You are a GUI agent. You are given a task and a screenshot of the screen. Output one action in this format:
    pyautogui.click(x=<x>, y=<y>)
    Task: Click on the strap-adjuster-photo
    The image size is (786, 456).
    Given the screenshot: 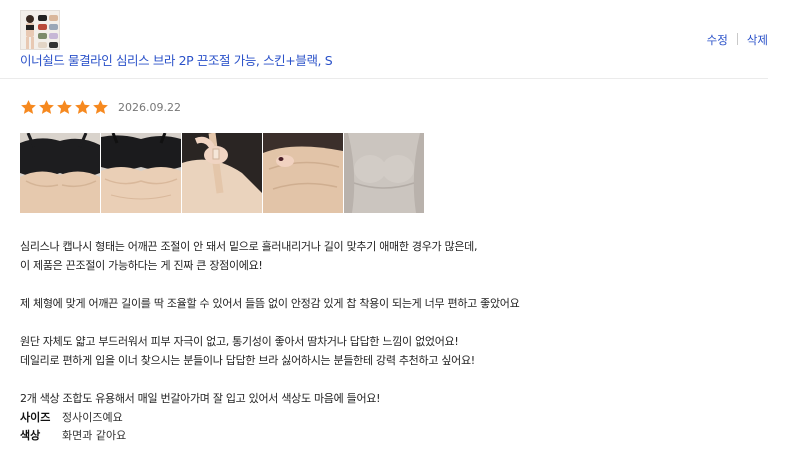 What is the action you would take?
    pyautogui.click(x=222, y=173)
    